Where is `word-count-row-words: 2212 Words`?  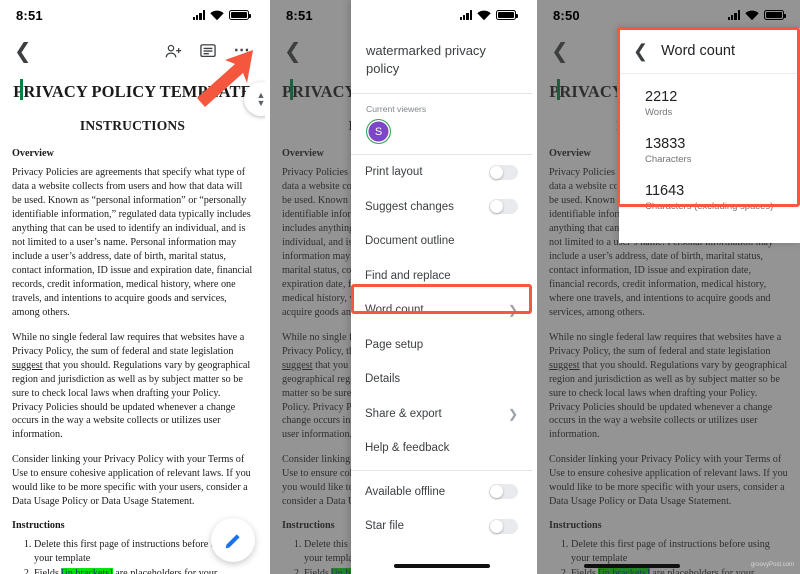 word-count-row-words: 2212 Words is located at coordinates (715, 103).